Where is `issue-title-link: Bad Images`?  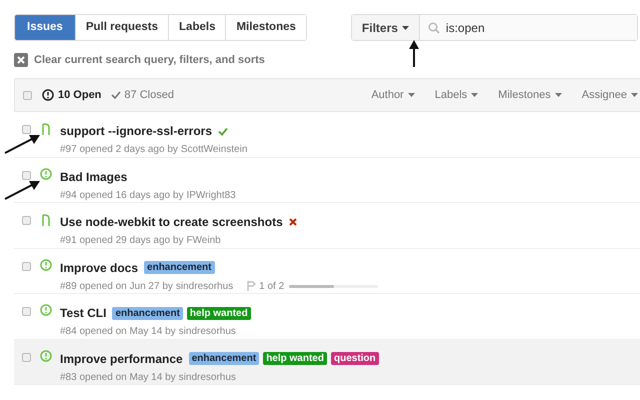 issue-title-link: Bad Images is located at coordinates (94, 177).